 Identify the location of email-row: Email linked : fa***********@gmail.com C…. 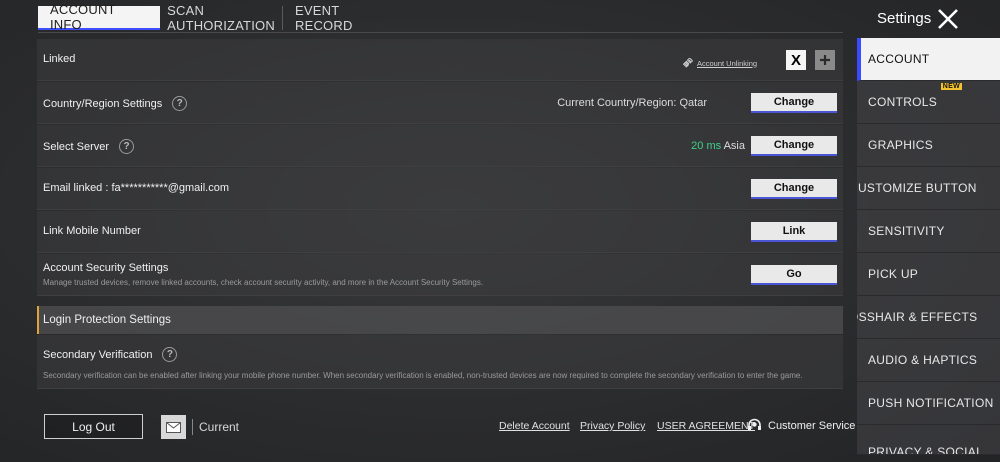
(440, 189).